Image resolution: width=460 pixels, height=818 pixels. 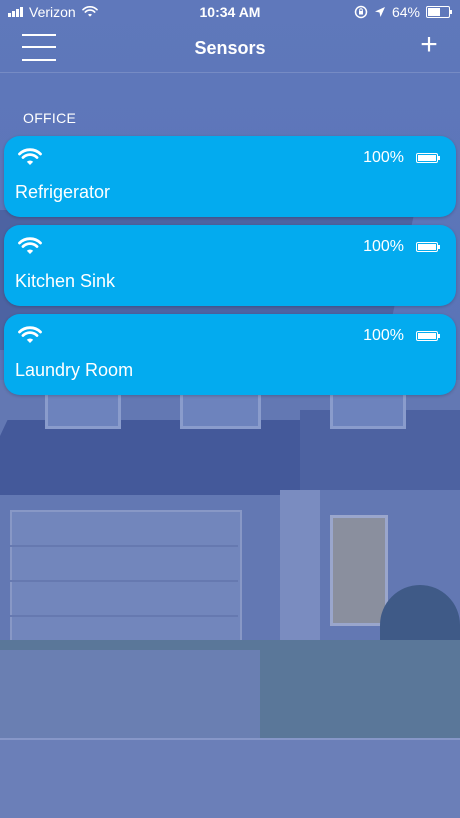 What do you see at coordinates (379, 12) in the screenshot?
I see `location-arrow-icon` at bounding box center [379, 12].